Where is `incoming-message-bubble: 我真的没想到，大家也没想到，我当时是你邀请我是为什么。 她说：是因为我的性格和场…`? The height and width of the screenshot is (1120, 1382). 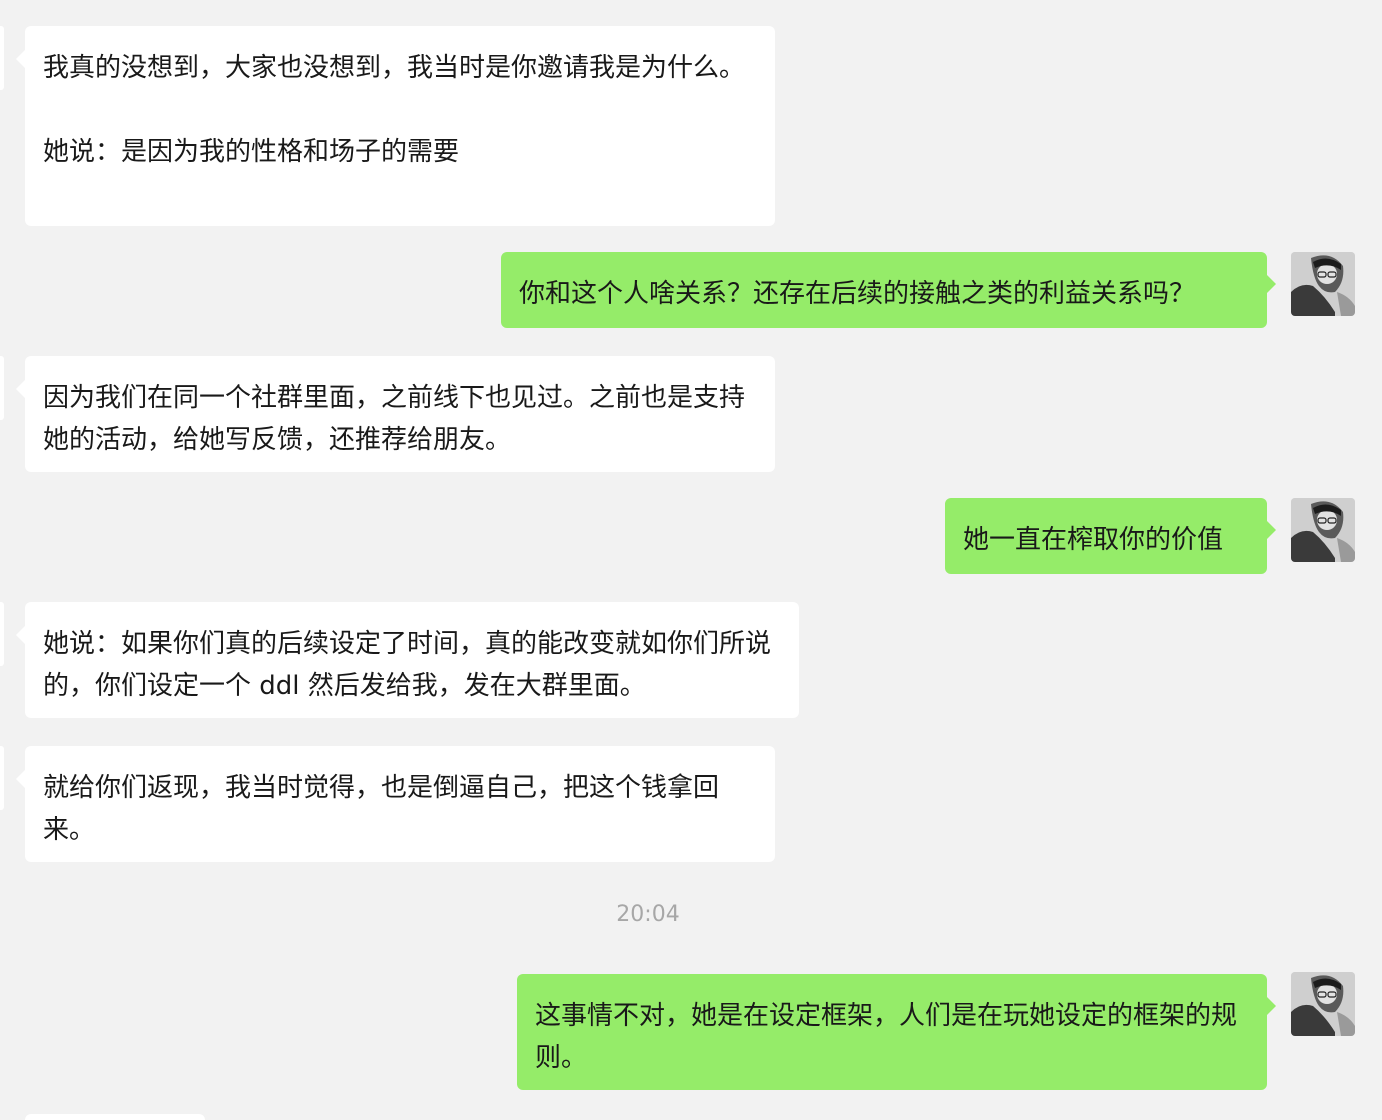 incoming-message-bubble: 我真的没想到，大家也没想到，我当时是你邀请我是为什么。 她说：是因为我的性格和场… is located at coordinates (400, 126).